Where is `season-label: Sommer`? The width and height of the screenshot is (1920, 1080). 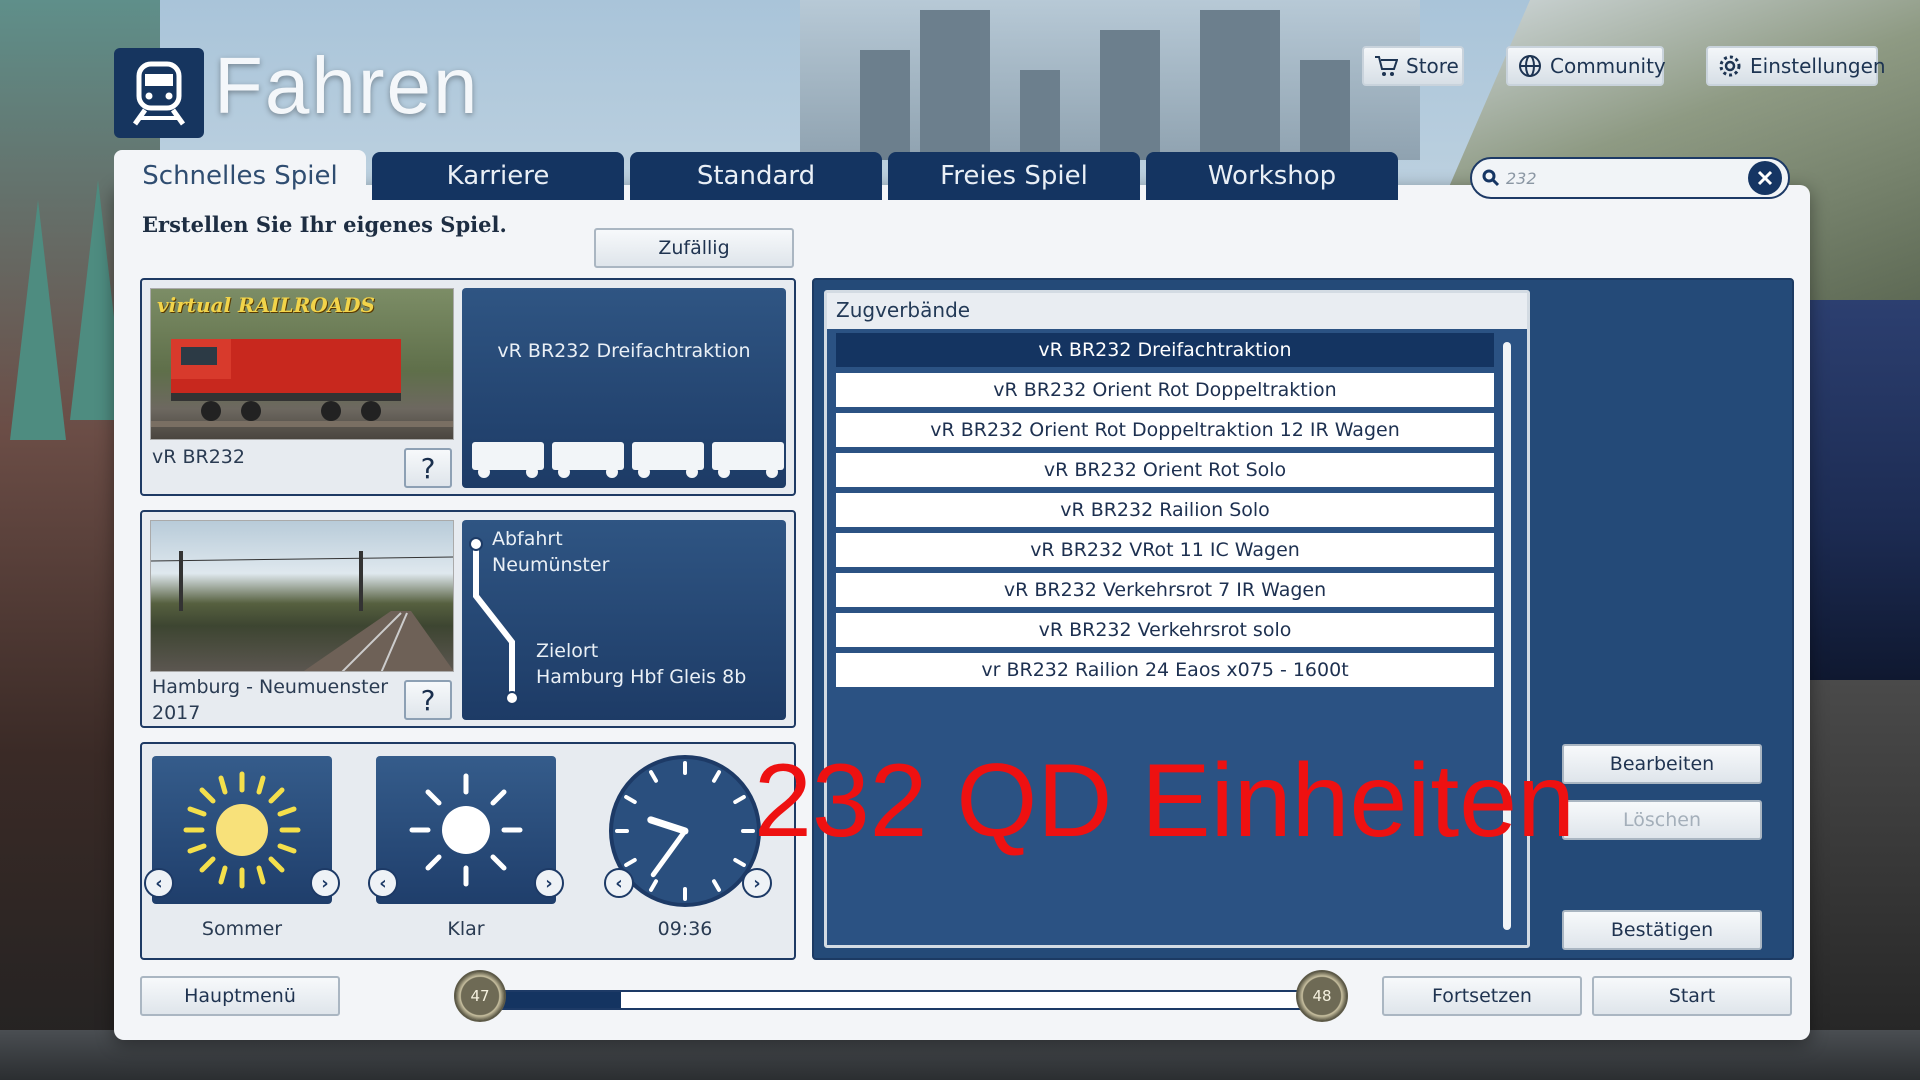
season-label: Sommer is located at coordinates (242, 929).